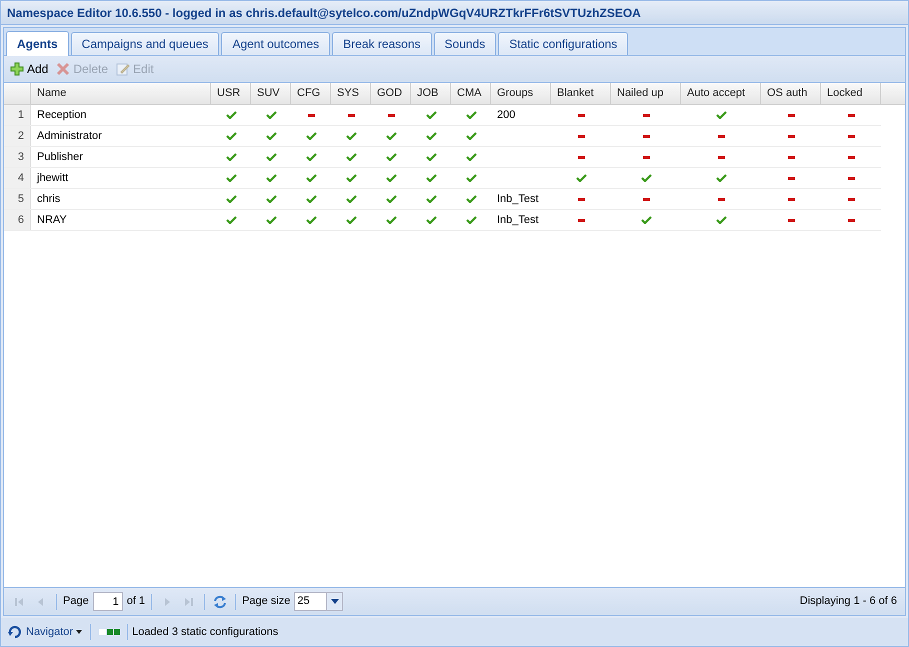  What do you see at coordinates (17, 157) in the screenshot?
I see `row-number: 3` at bounding box center [17, 157].